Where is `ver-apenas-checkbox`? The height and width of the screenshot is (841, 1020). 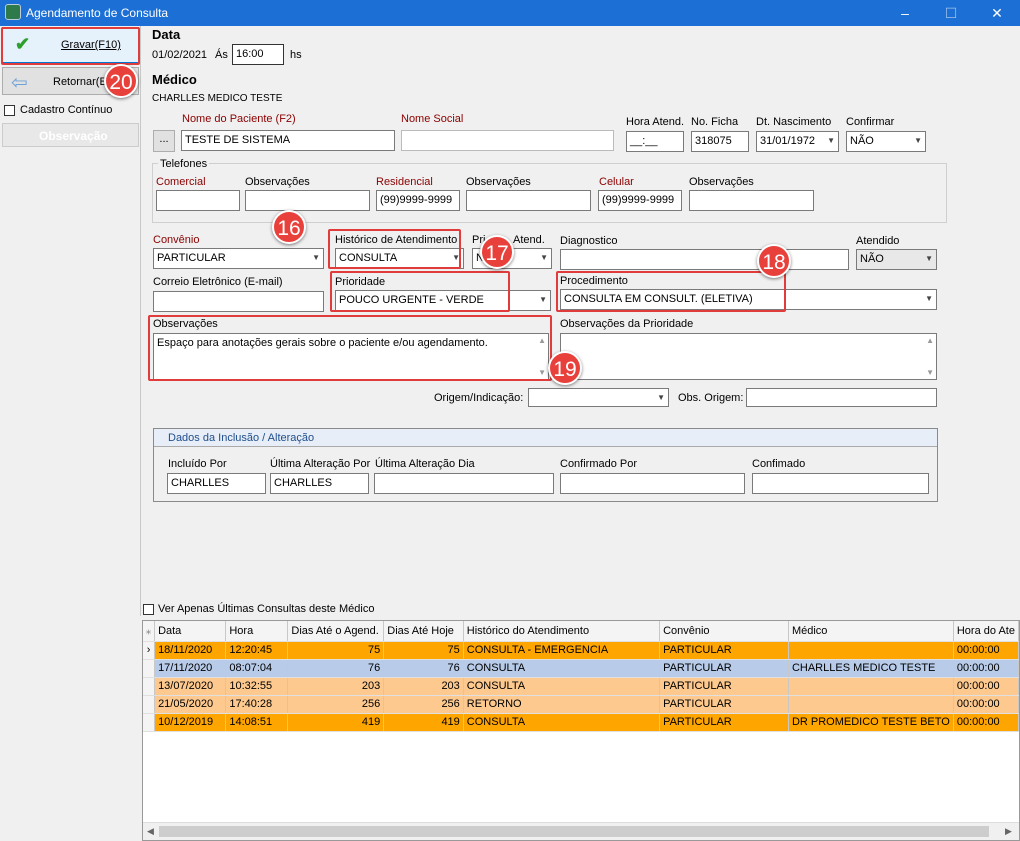 ver-apenas-checkbox is located at coordinates (148, 609).